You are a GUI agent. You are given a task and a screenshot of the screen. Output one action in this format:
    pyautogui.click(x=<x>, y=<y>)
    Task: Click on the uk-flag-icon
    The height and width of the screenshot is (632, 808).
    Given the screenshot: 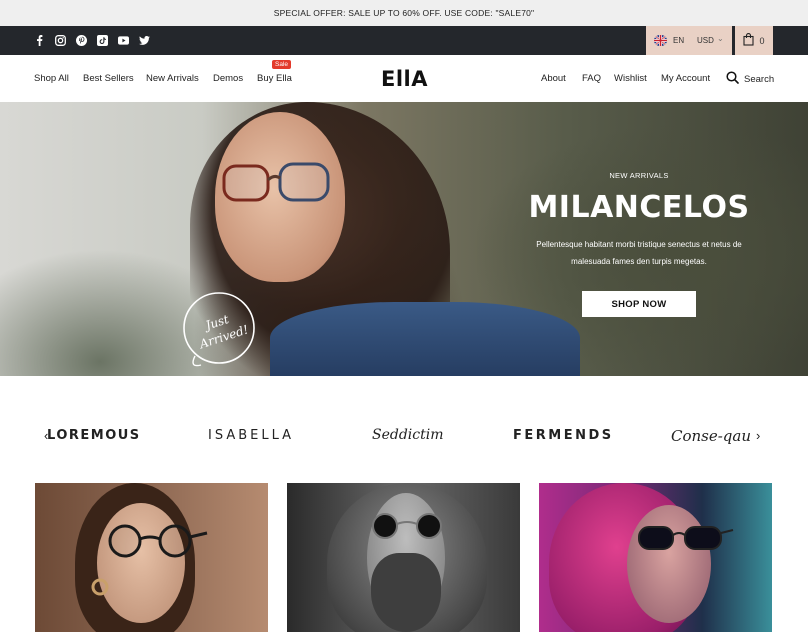 What is the action you would take?
    pyautogui.click(x=660, y=40)
    